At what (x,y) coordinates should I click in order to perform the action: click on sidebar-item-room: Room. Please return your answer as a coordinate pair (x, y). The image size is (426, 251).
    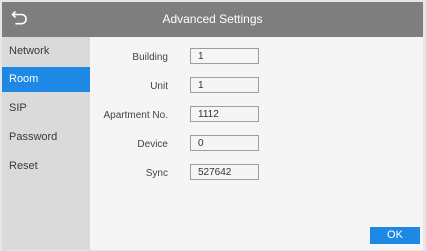
    Looking at the image, I should click on (46, 79).